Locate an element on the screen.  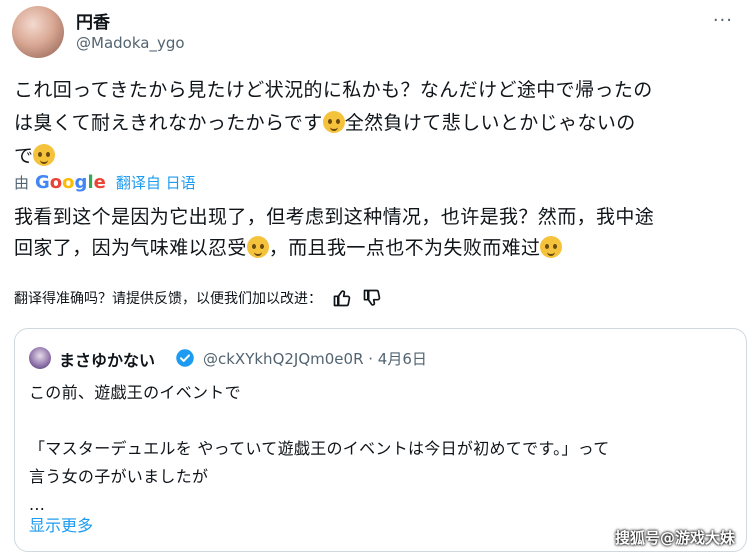
quoted-author-name: まさゆかない is located at coordinates (107, 359).